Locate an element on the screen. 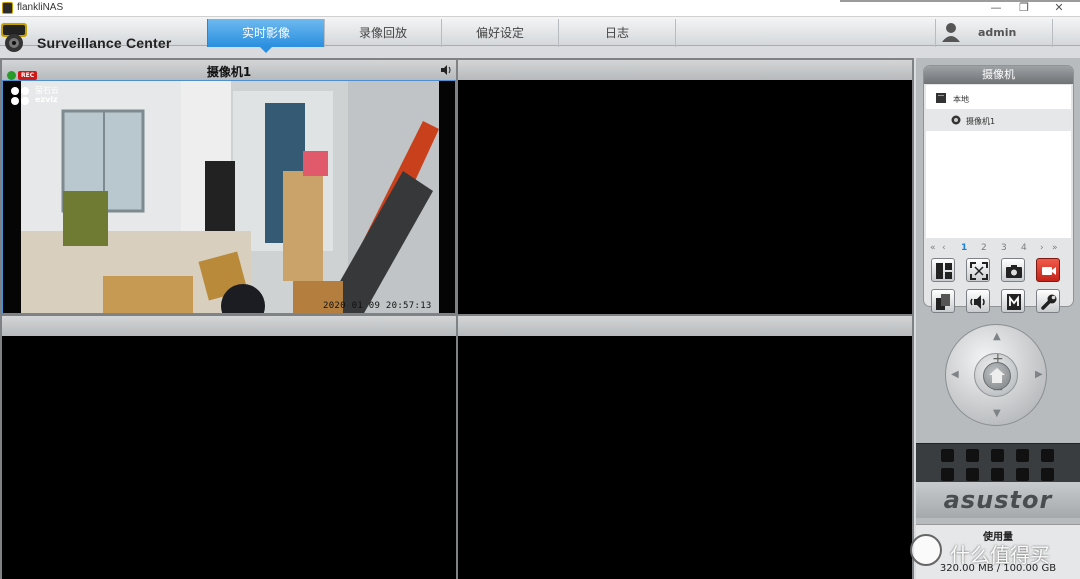 The height and width of the screenshot is (579, 1080). tab-live-view: 实时影像 is located at coordinates (265, 36).